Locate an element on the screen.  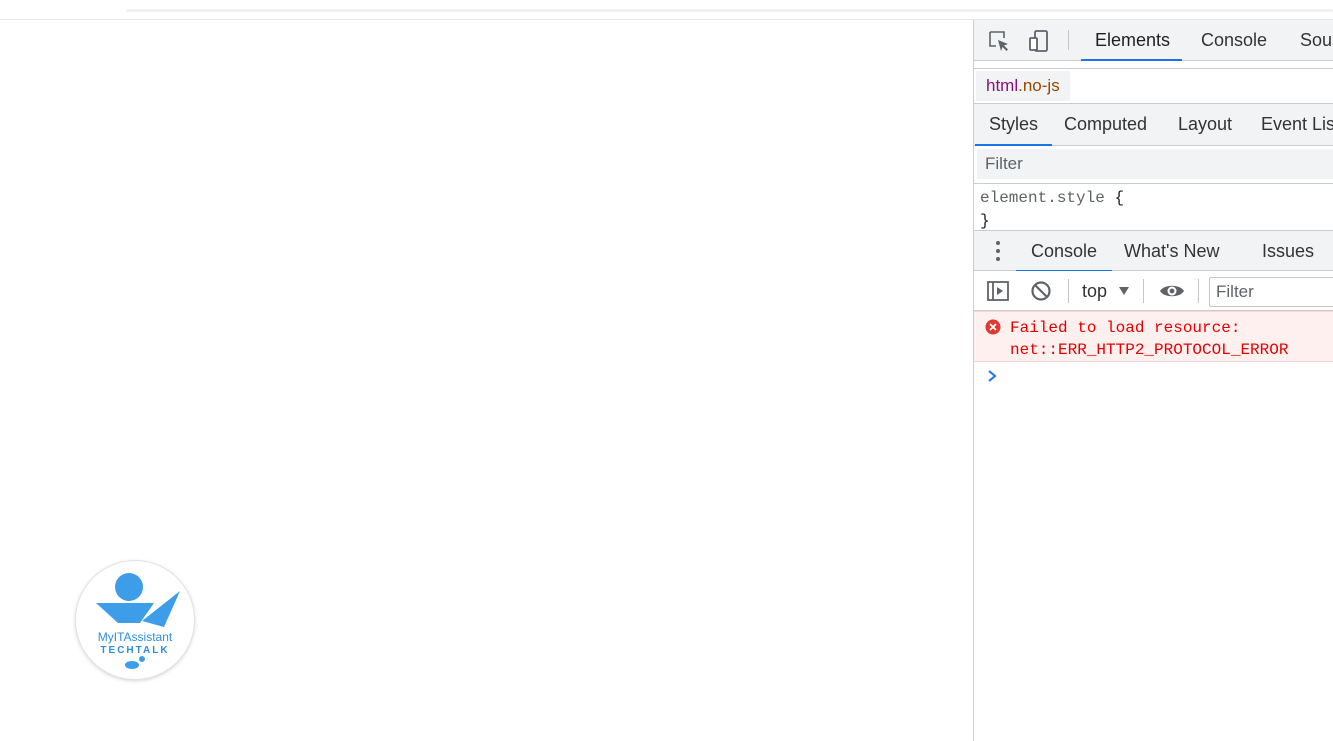
style-close-brace: } is located at coordinates (985, 221).